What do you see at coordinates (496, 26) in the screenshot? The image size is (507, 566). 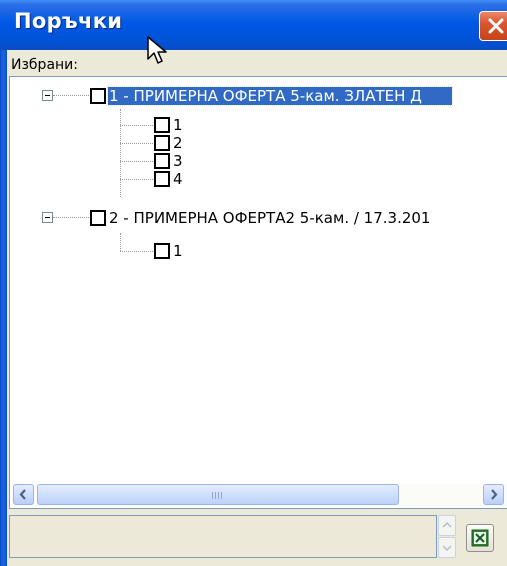 I see `close-icon` at bounding box center [496, 26].